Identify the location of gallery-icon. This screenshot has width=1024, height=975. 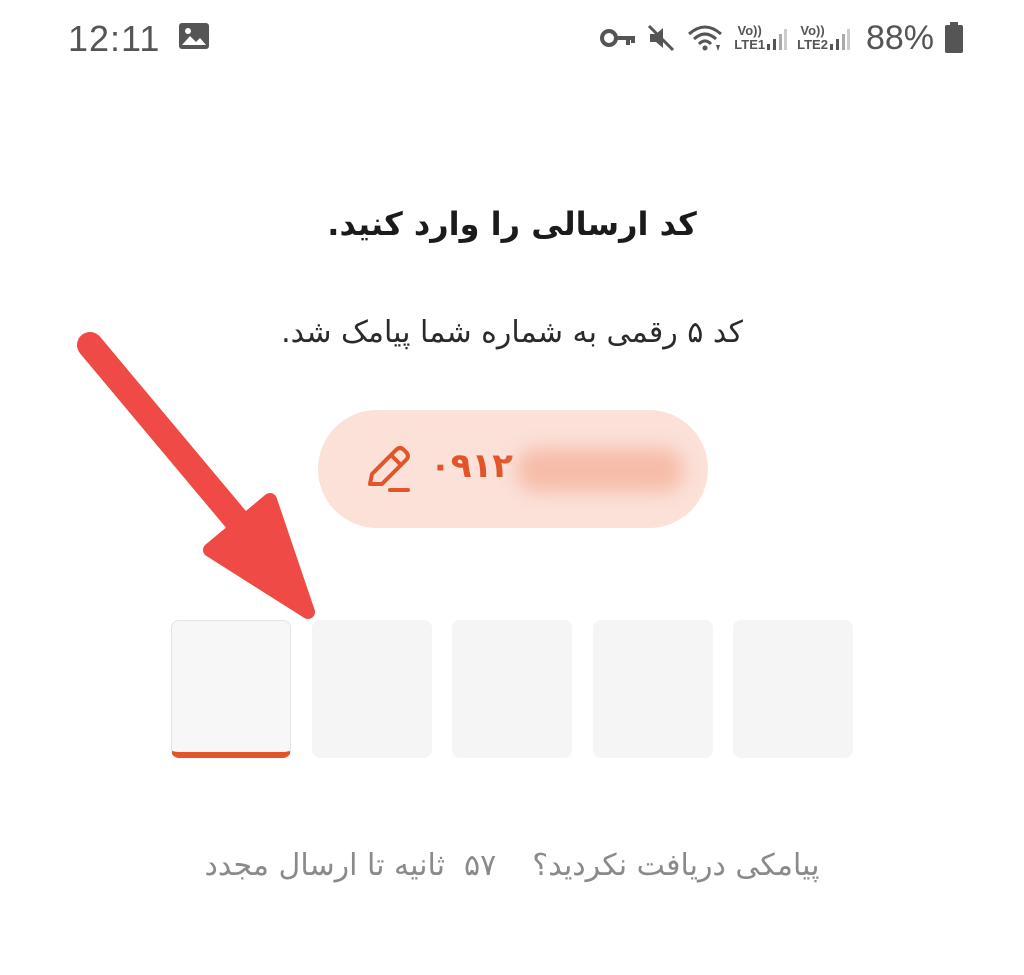
(194, 36).